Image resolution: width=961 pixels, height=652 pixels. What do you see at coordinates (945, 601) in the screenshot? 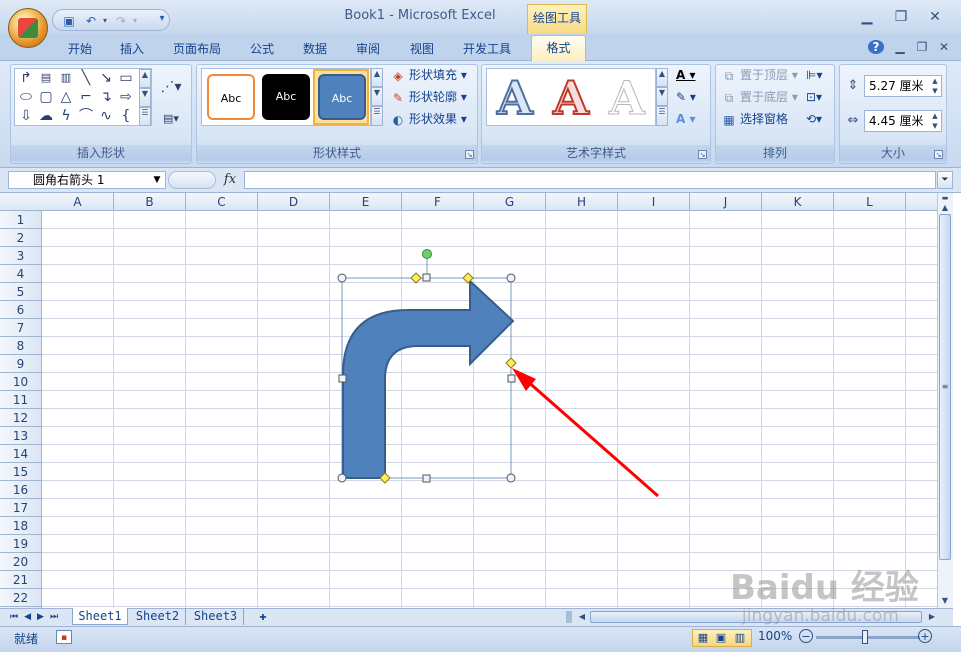
I see `scroll-down-icon: ▼` at bounding box center [945, 601].